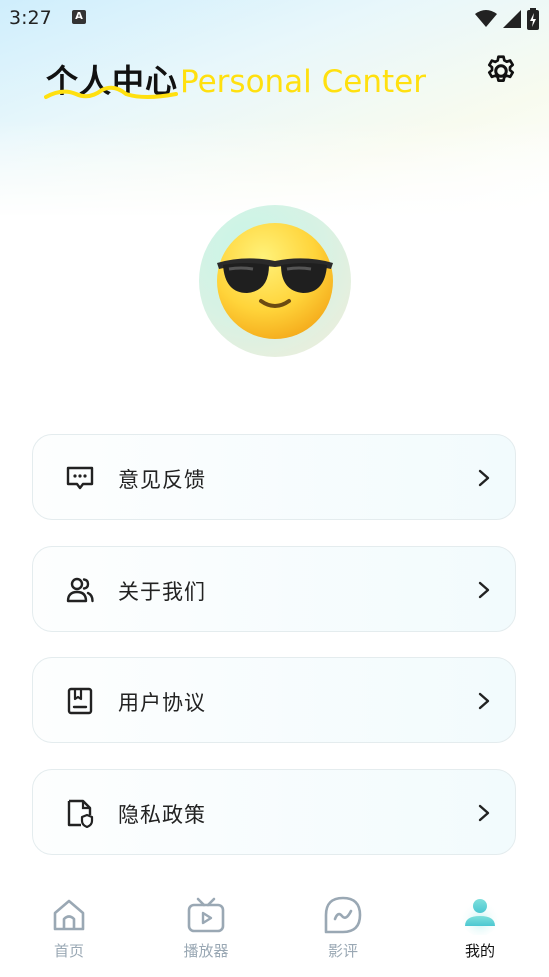  What do you see at coordinates (274, 700) in the screenshot?
I see `menu-item-user-agreement: 用户协议` at bounding box center [274, 700].